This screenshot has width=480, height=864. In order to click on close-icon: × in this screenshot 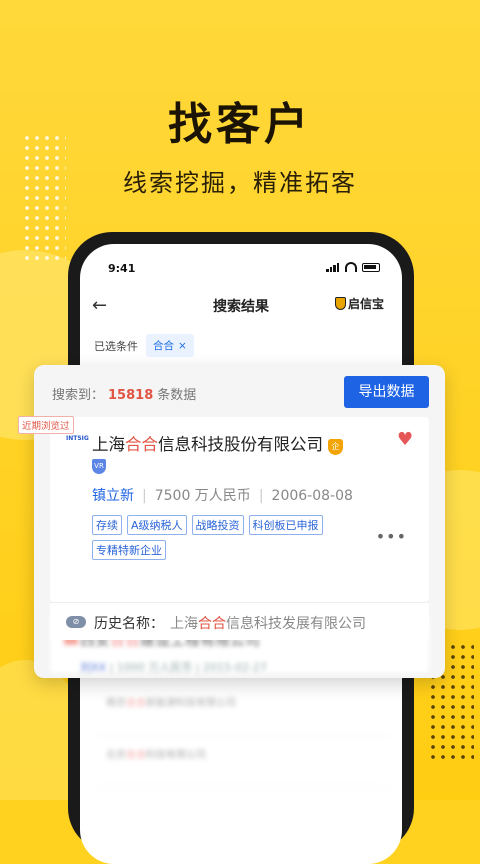, I will do `click(182, 346)`.